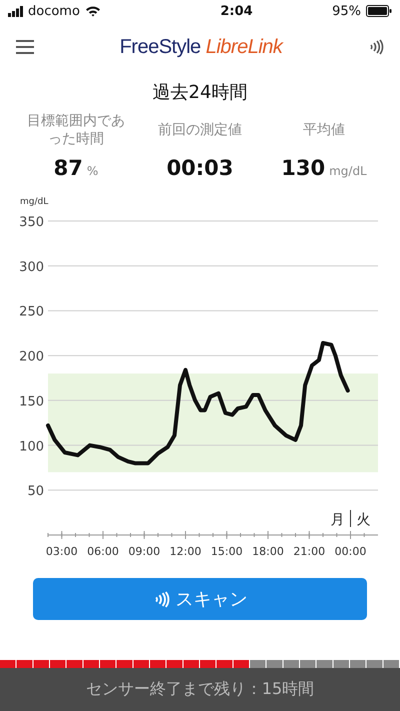 This screenshot has height=711, width=400. I want to click on x-tick-label: 00:00, so click(350, 551).